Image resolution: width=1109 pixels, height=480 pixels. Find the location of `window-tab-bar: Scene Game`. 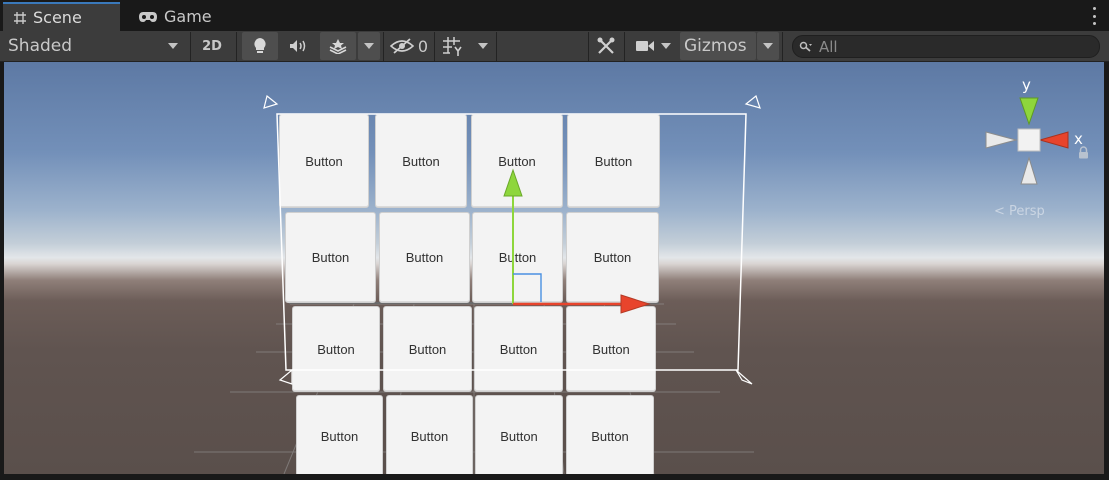

window-tab-bar: Scene Game is located at coordinates (554, 15).